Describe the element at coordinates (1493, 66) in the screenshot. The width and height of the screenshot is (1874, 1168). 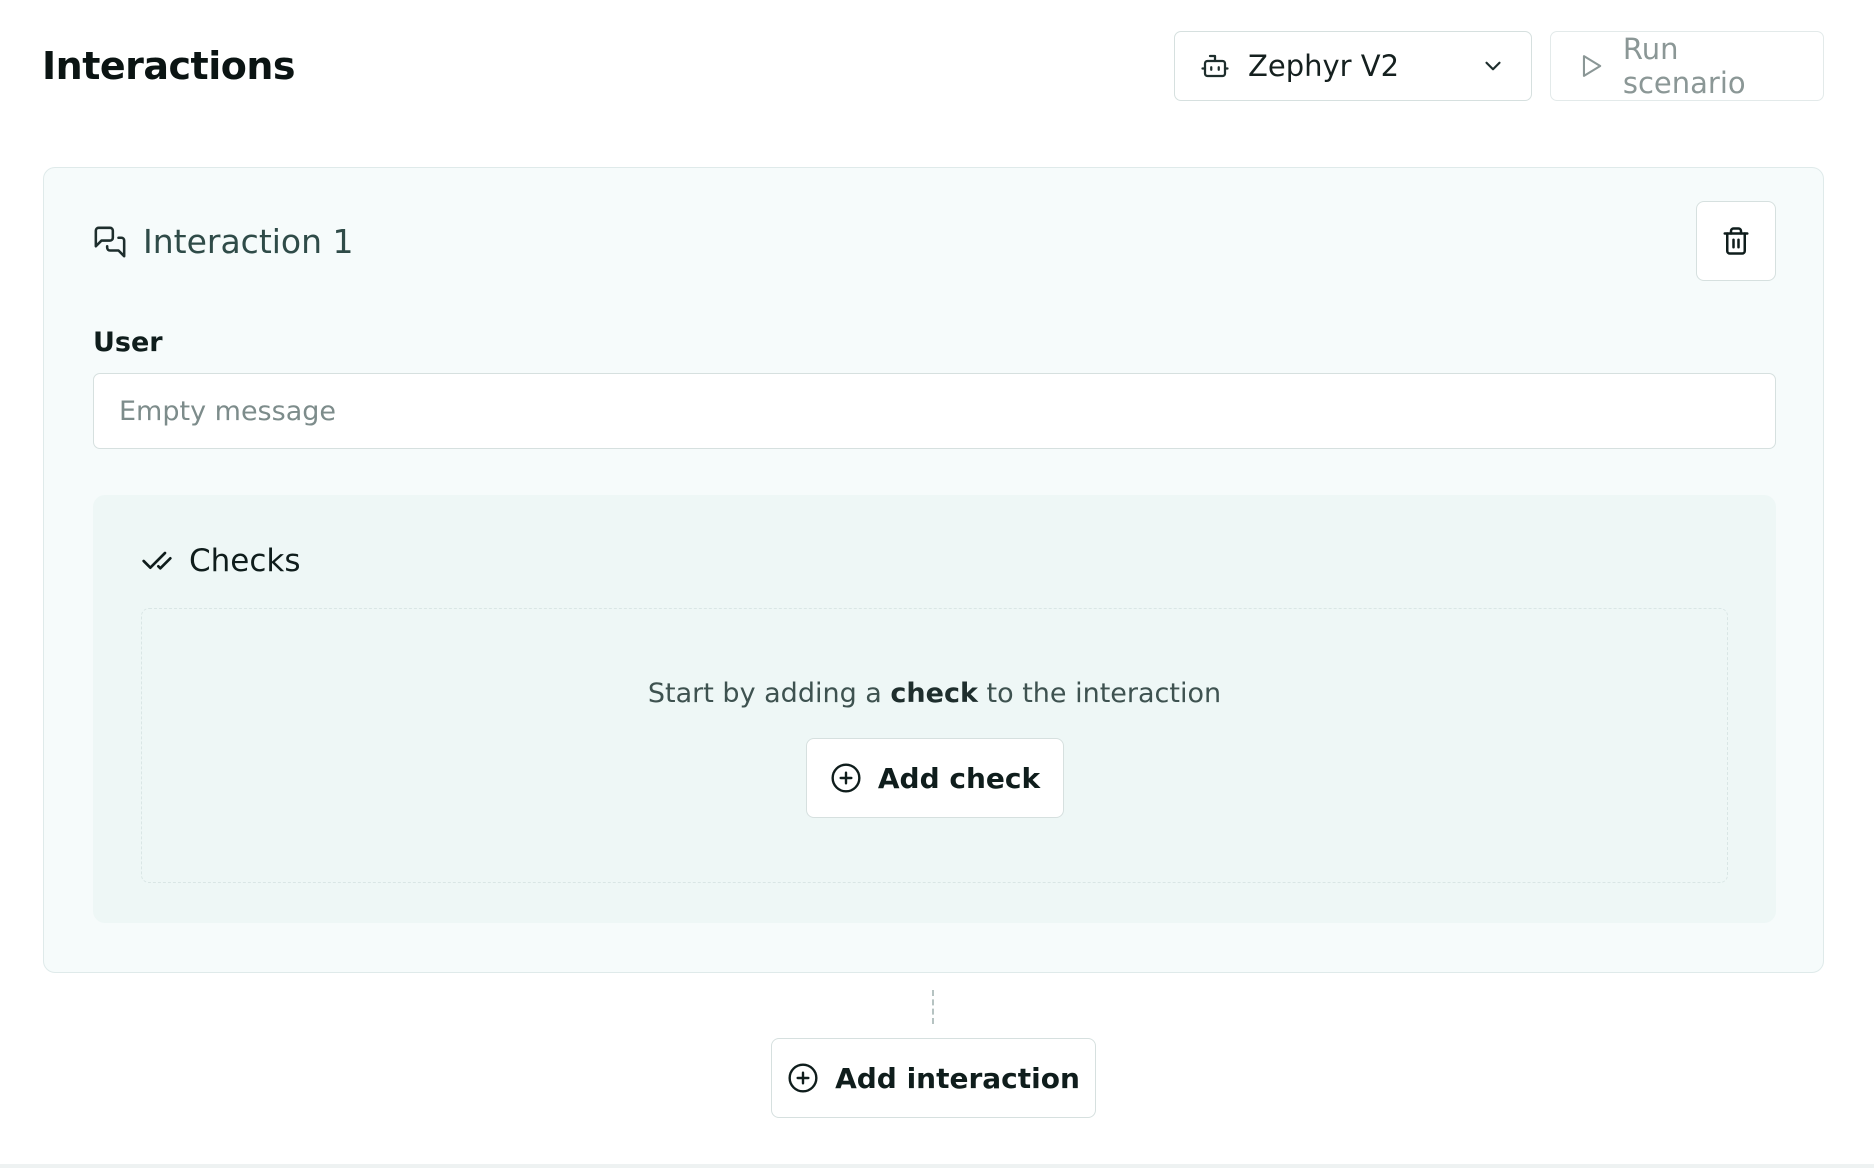
I see `chevron-down-icon` at that location.